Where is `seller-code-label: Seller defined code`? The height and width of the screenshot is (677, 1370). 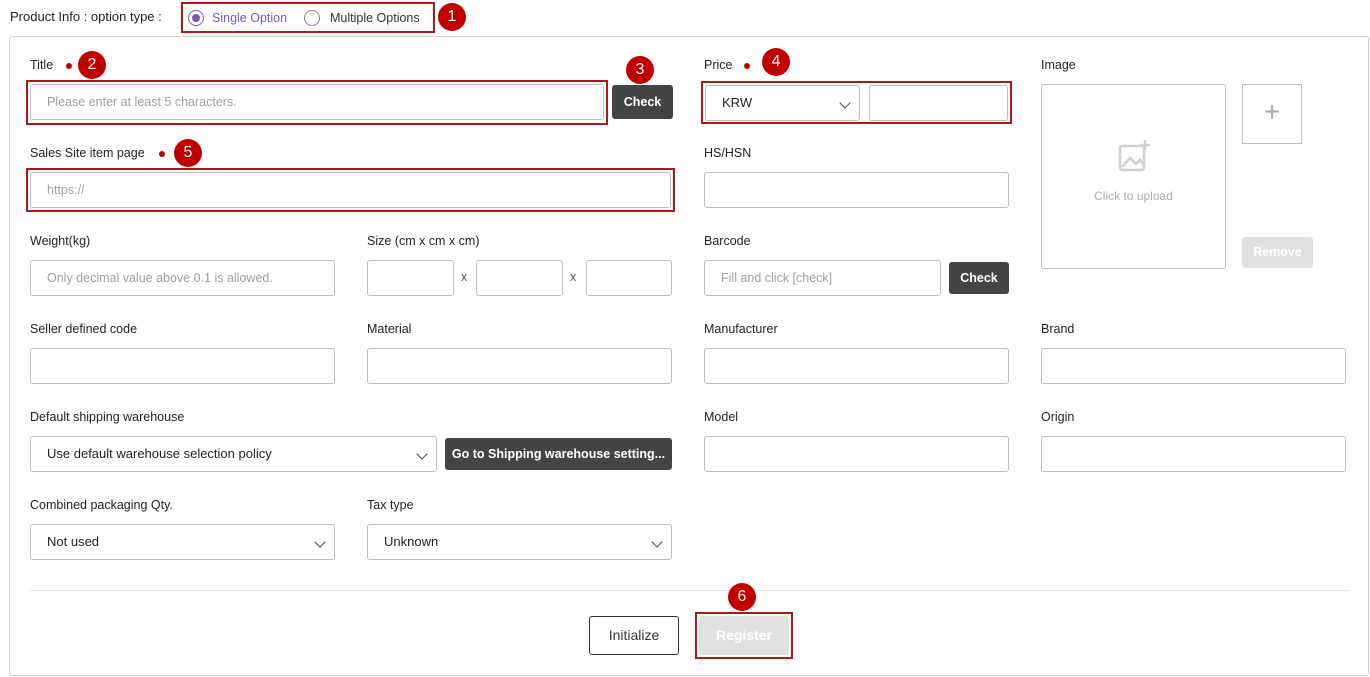 seller-code-label: Seller defined code is located at coordinates (84, 329).